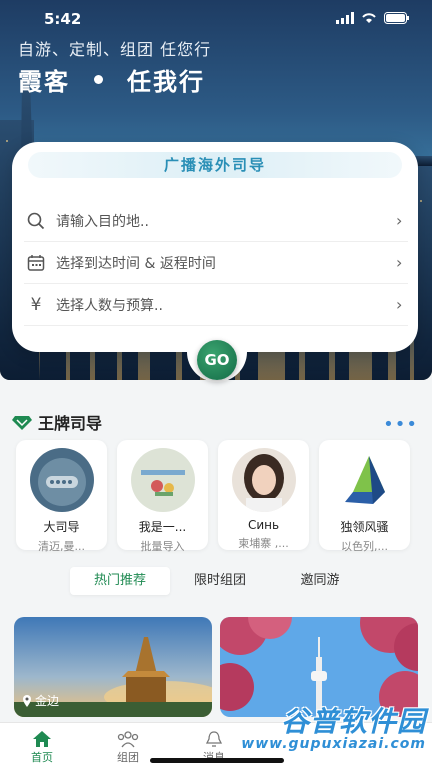  I want to click on search-icon, so click(36, 221).